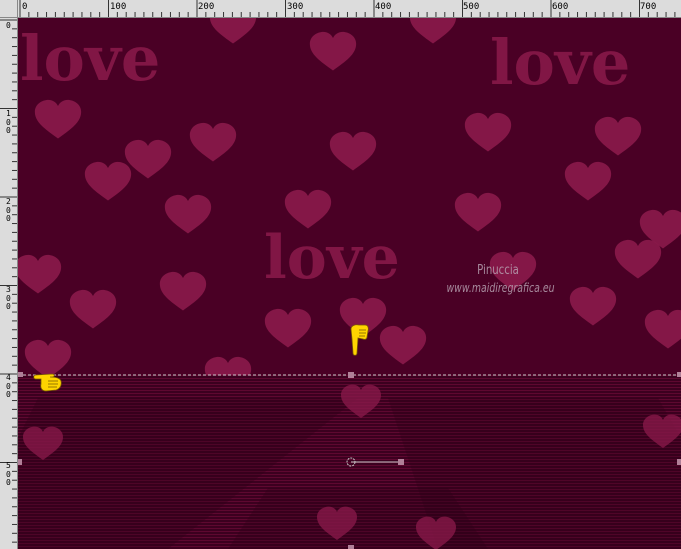 This screenshot has height=549, width=681. I want to click on ruler-label-600: 600, so click(560, 7).